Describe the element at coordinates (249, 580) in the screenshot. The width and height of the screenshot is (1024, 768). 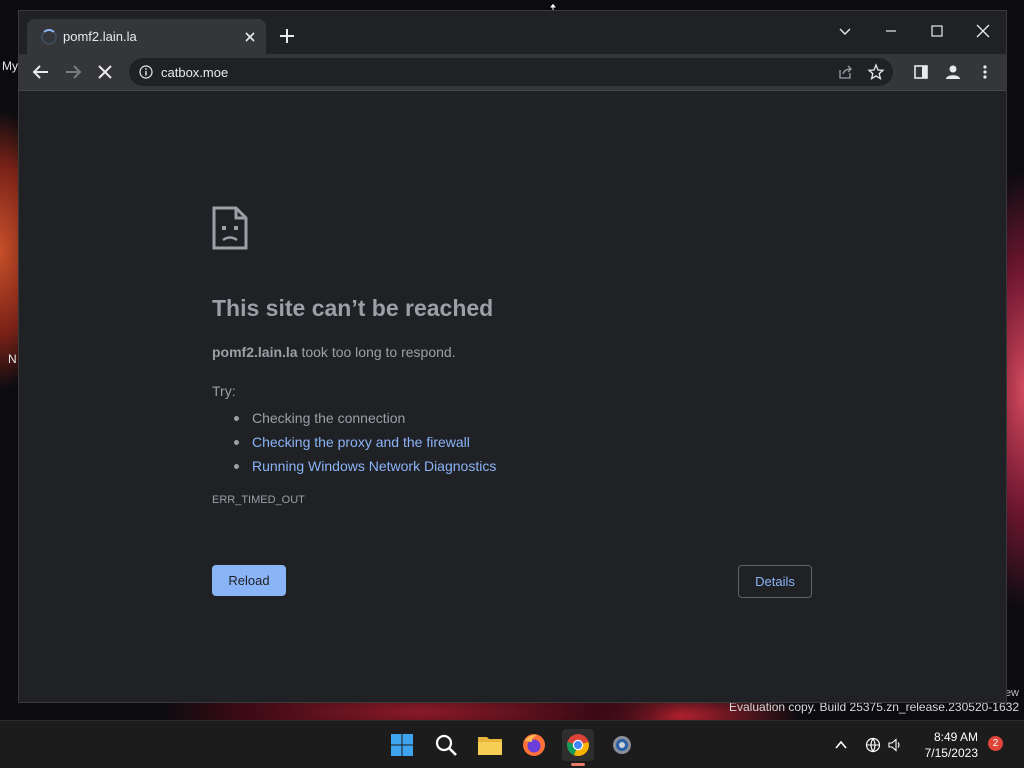
I see `reload-button: Reload` at that location.